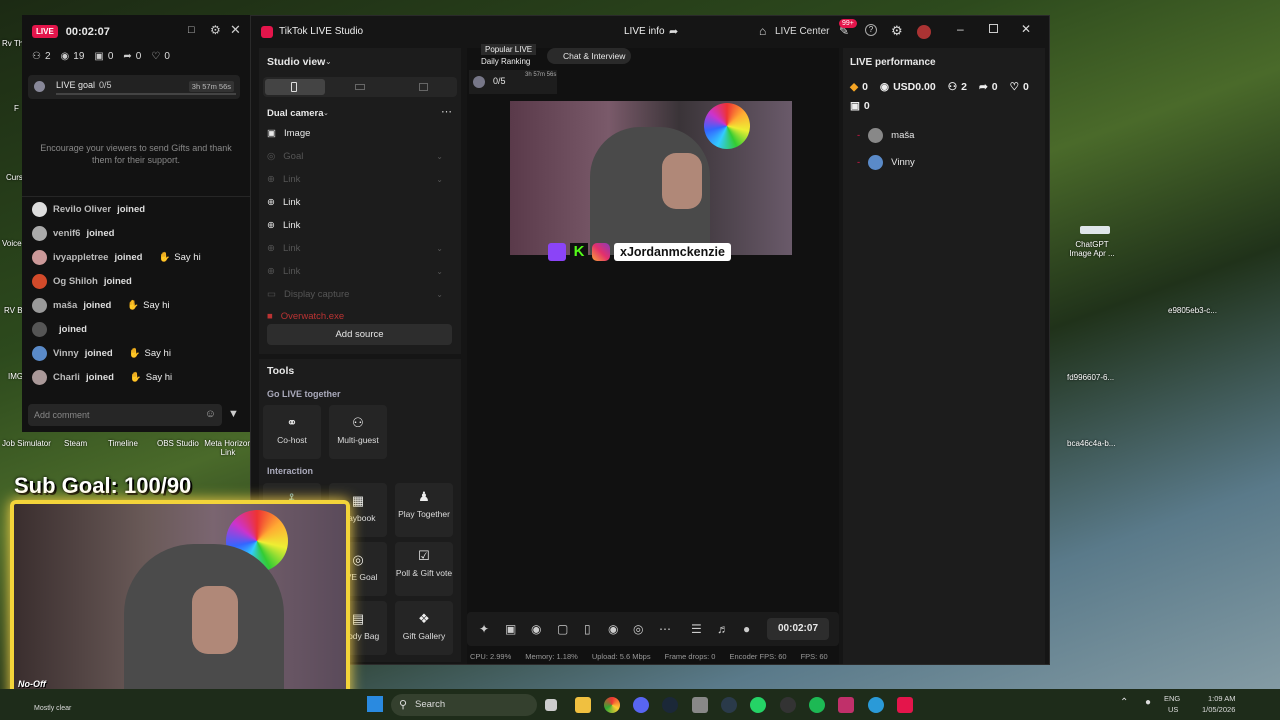 The width and height of the screenshot is (1280, 720). What do you see at coordinates (134, 87) in the screenshot?
I see `live-goal-card: LIVE goal 0/5 3h 57m 56s` at bounding box center [134, 87].